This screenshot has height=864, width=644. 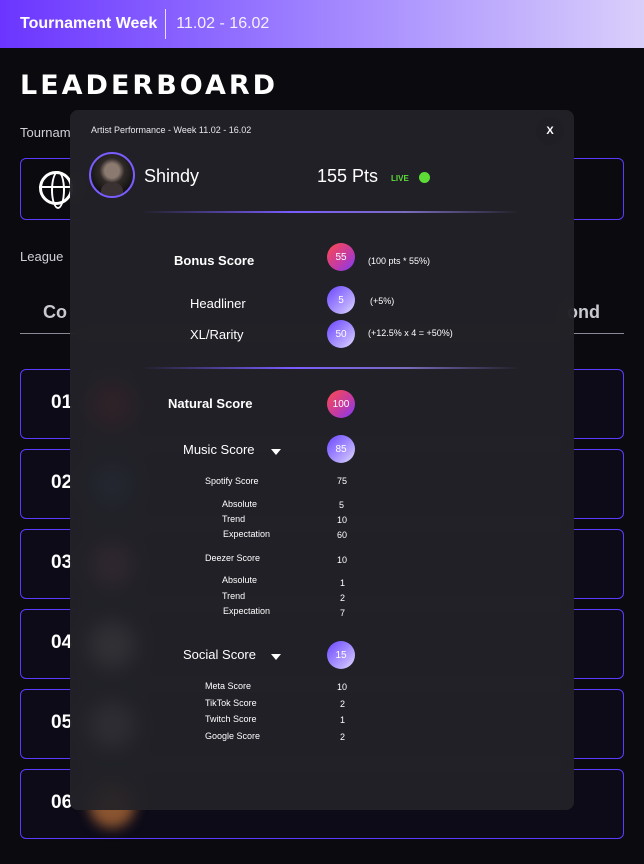 What do you see at coordinates (231, 719) in the screenshot?
I see `twitch-score-label: Twitch Score` at bounding box center [231, 719].